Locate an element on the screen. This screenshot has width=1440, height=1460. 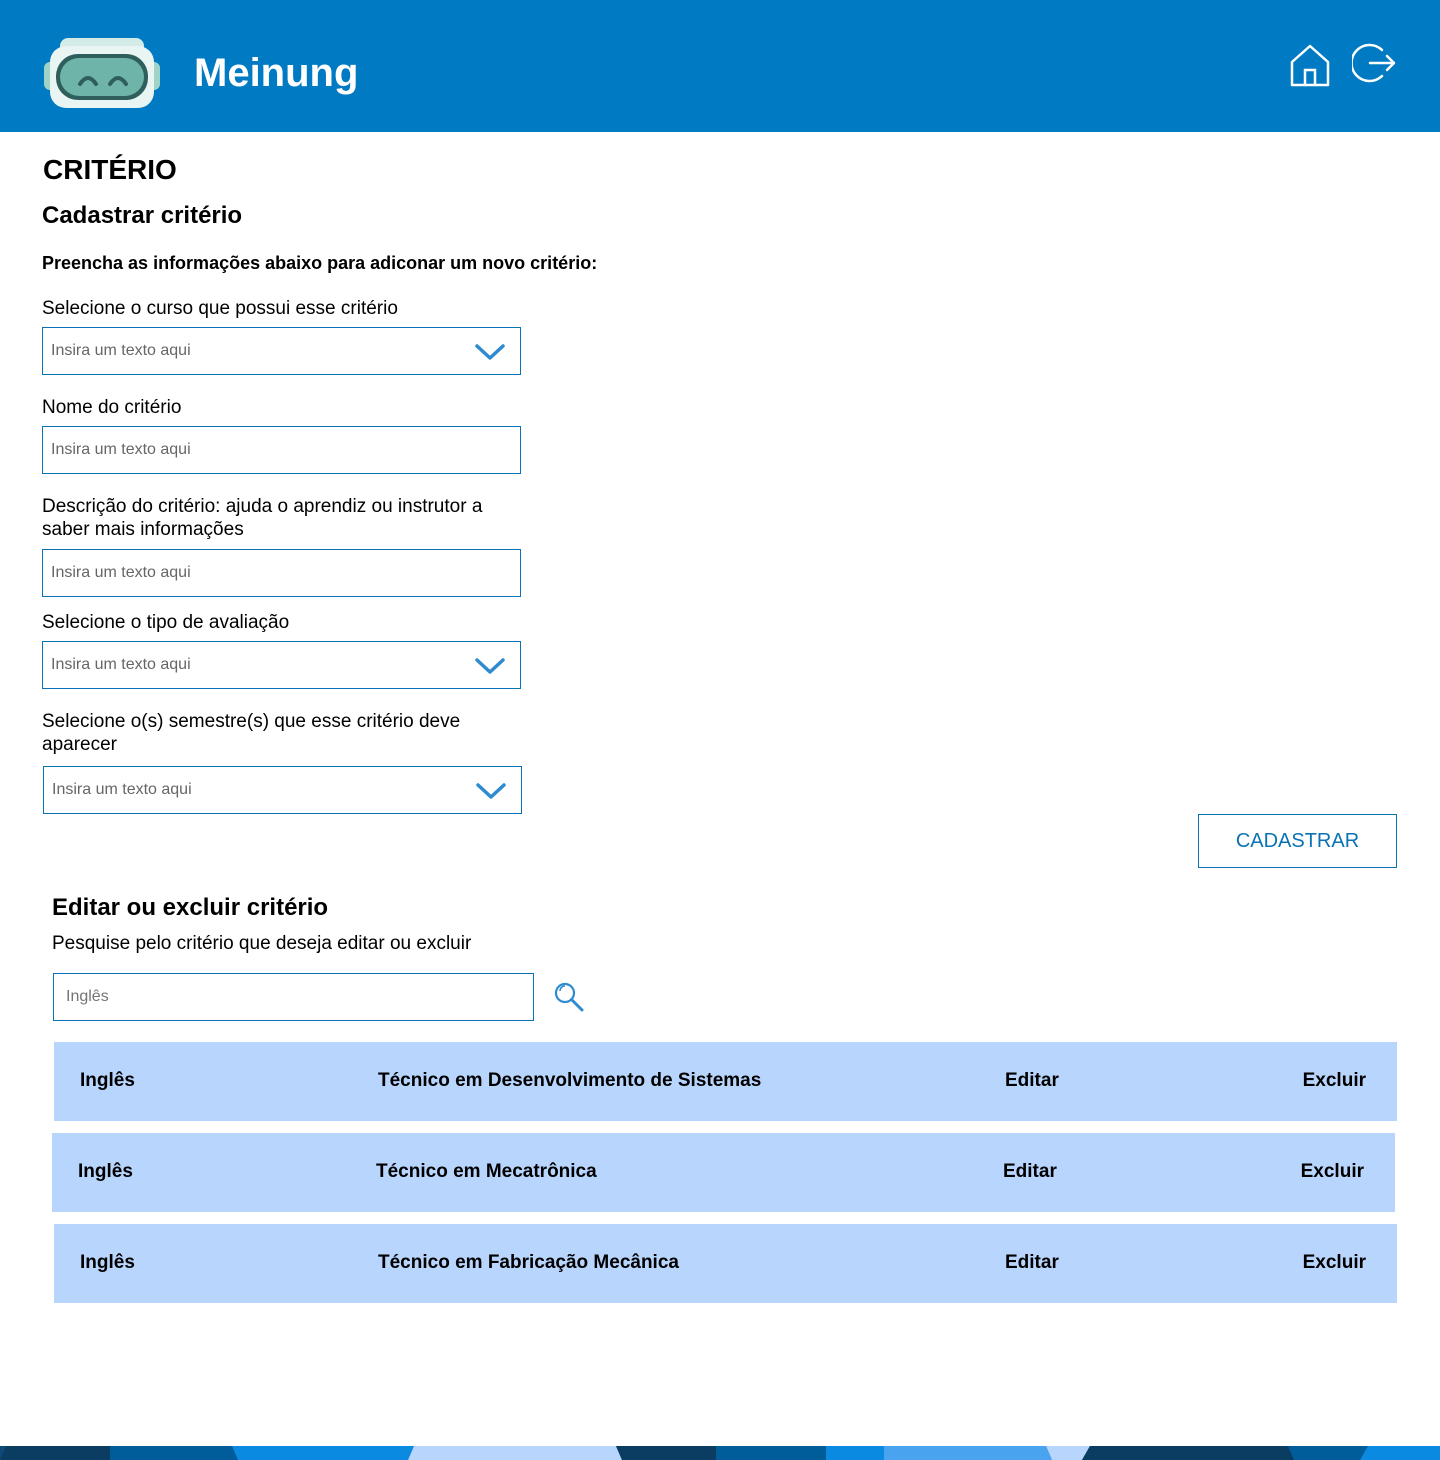
semester-input is located at coordinates (282, 790).